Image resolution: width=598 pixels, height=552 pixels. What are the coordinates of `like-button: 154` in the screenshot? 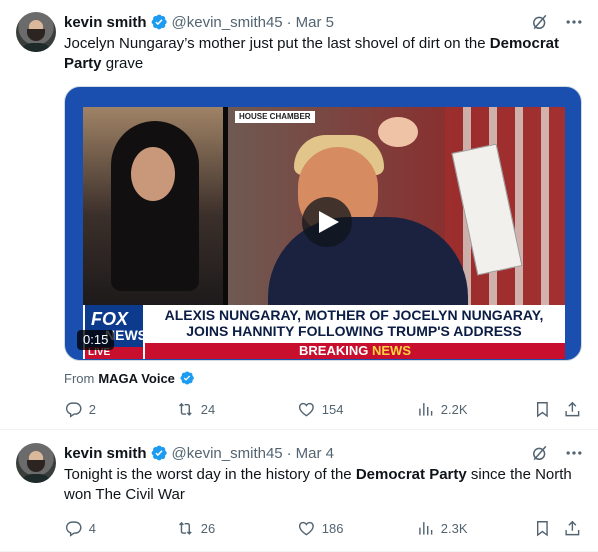 It's located at (320, 409).